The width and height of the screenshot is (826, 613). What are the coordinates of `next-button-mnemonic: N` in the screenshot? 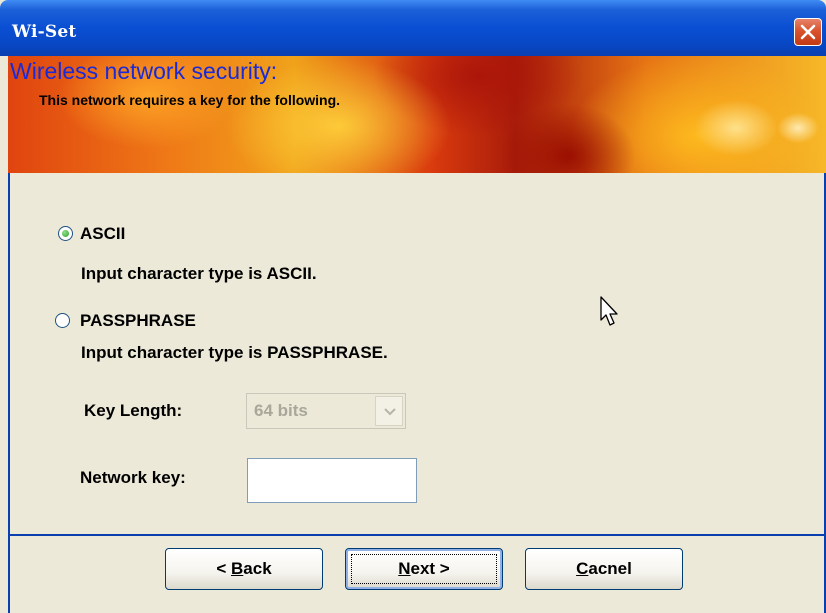 It's located at (404, 568).